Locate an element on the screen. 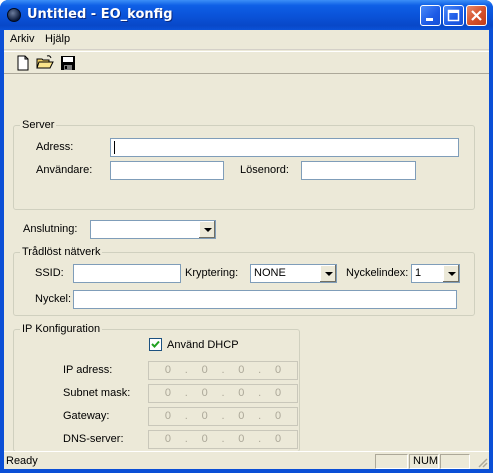 The height and width of the screenshot is (473, 493). open-folder-icon is located at coordinates (45, 62).